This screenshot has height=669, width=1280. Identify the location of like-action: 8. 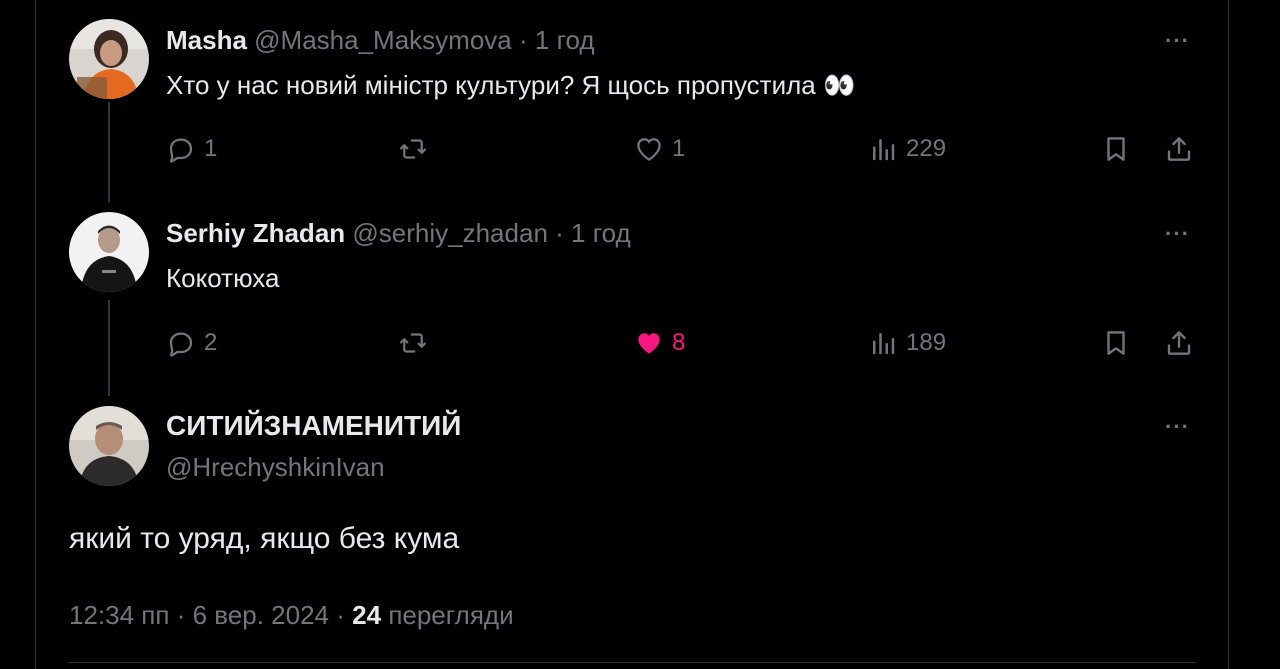
(659, 343).